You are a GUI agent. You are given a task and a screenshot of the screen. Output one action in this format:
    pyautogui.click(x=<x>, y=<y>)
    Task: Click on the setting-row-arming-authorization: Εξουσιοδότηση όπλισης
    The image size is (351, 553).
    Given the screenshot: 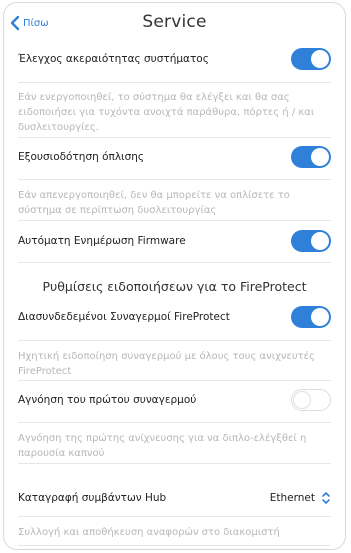 What is the action you would take?
    pyautogui.click(x=174, y=157)
    